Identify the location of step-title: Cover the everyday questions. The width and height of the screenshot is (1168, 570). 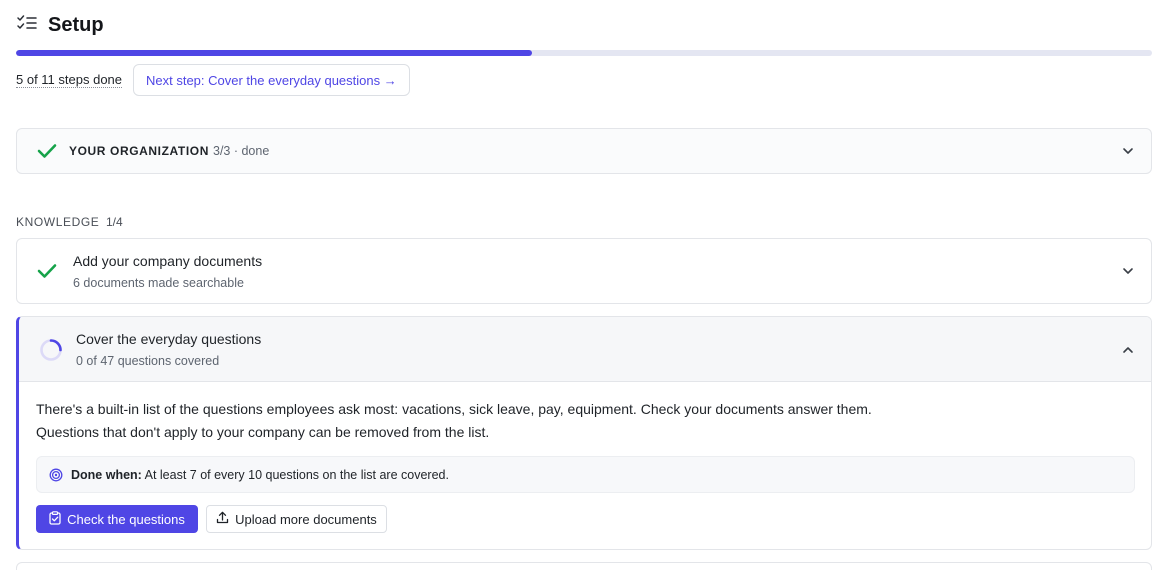
(169, 339).